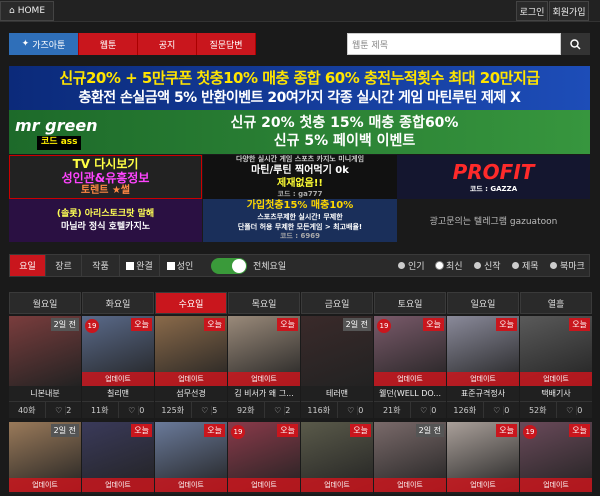  Describe the element at coordinates (530, 432) in the screenshot. I see `age-rating-badge: 19` at that location.